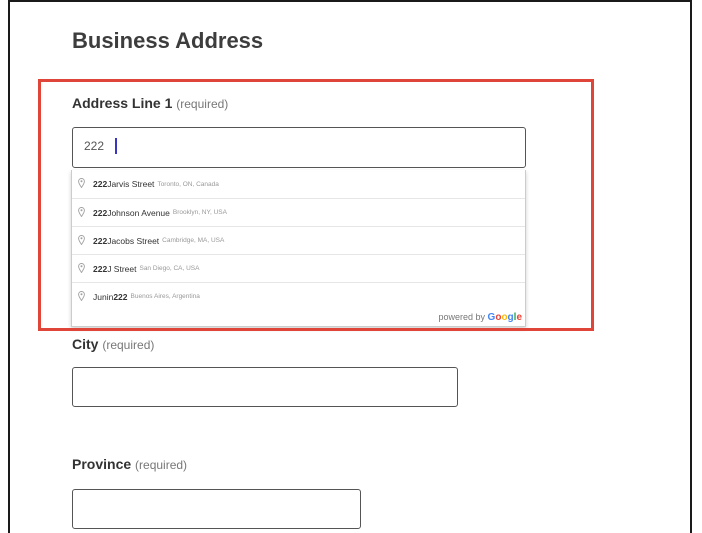 This screenshot has height=533, width=702. What do you see at coordinates (691, 266) in the screenshot?
I see `frame-right-border` at bounding box center [691, 266].